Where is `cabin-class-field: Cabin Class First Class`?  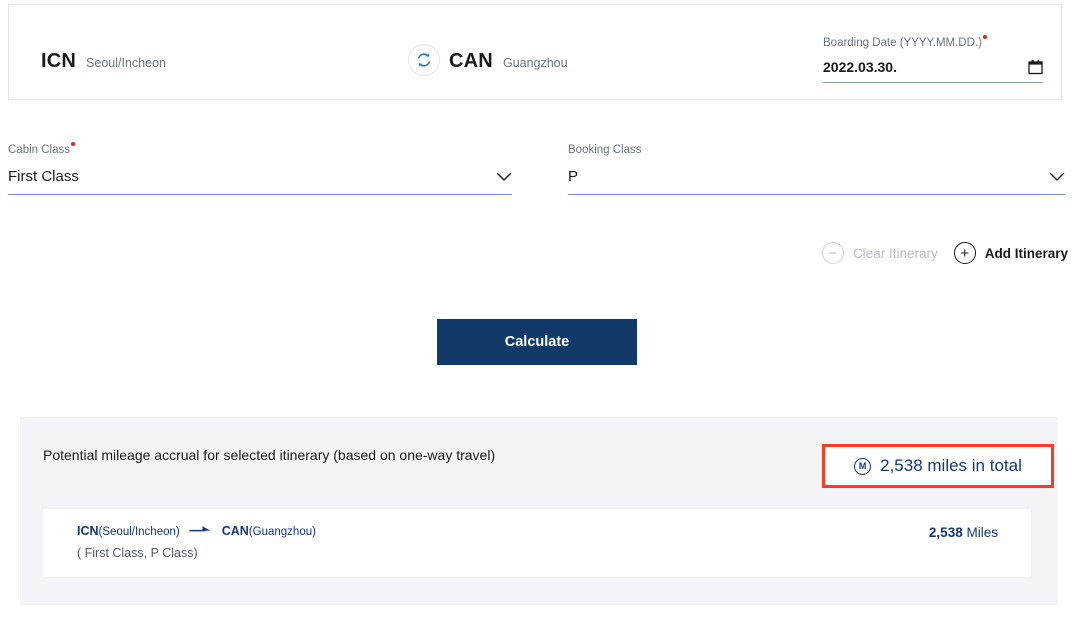 cabin-class-field: Cabin Class First Class is located at coordinates (260, 167).